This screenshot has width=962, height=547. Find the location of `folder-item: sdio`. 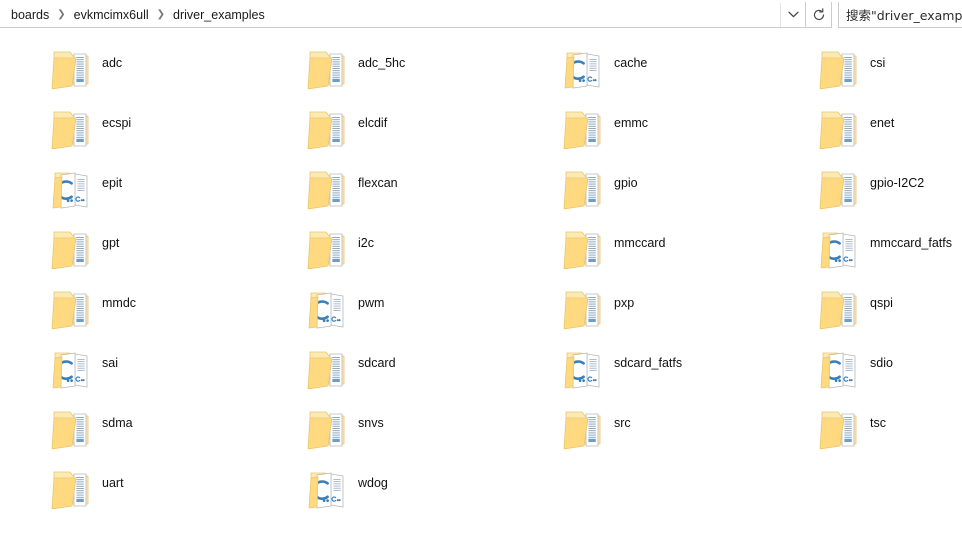

folder-item: sdio is located at coordinates (890, 370).